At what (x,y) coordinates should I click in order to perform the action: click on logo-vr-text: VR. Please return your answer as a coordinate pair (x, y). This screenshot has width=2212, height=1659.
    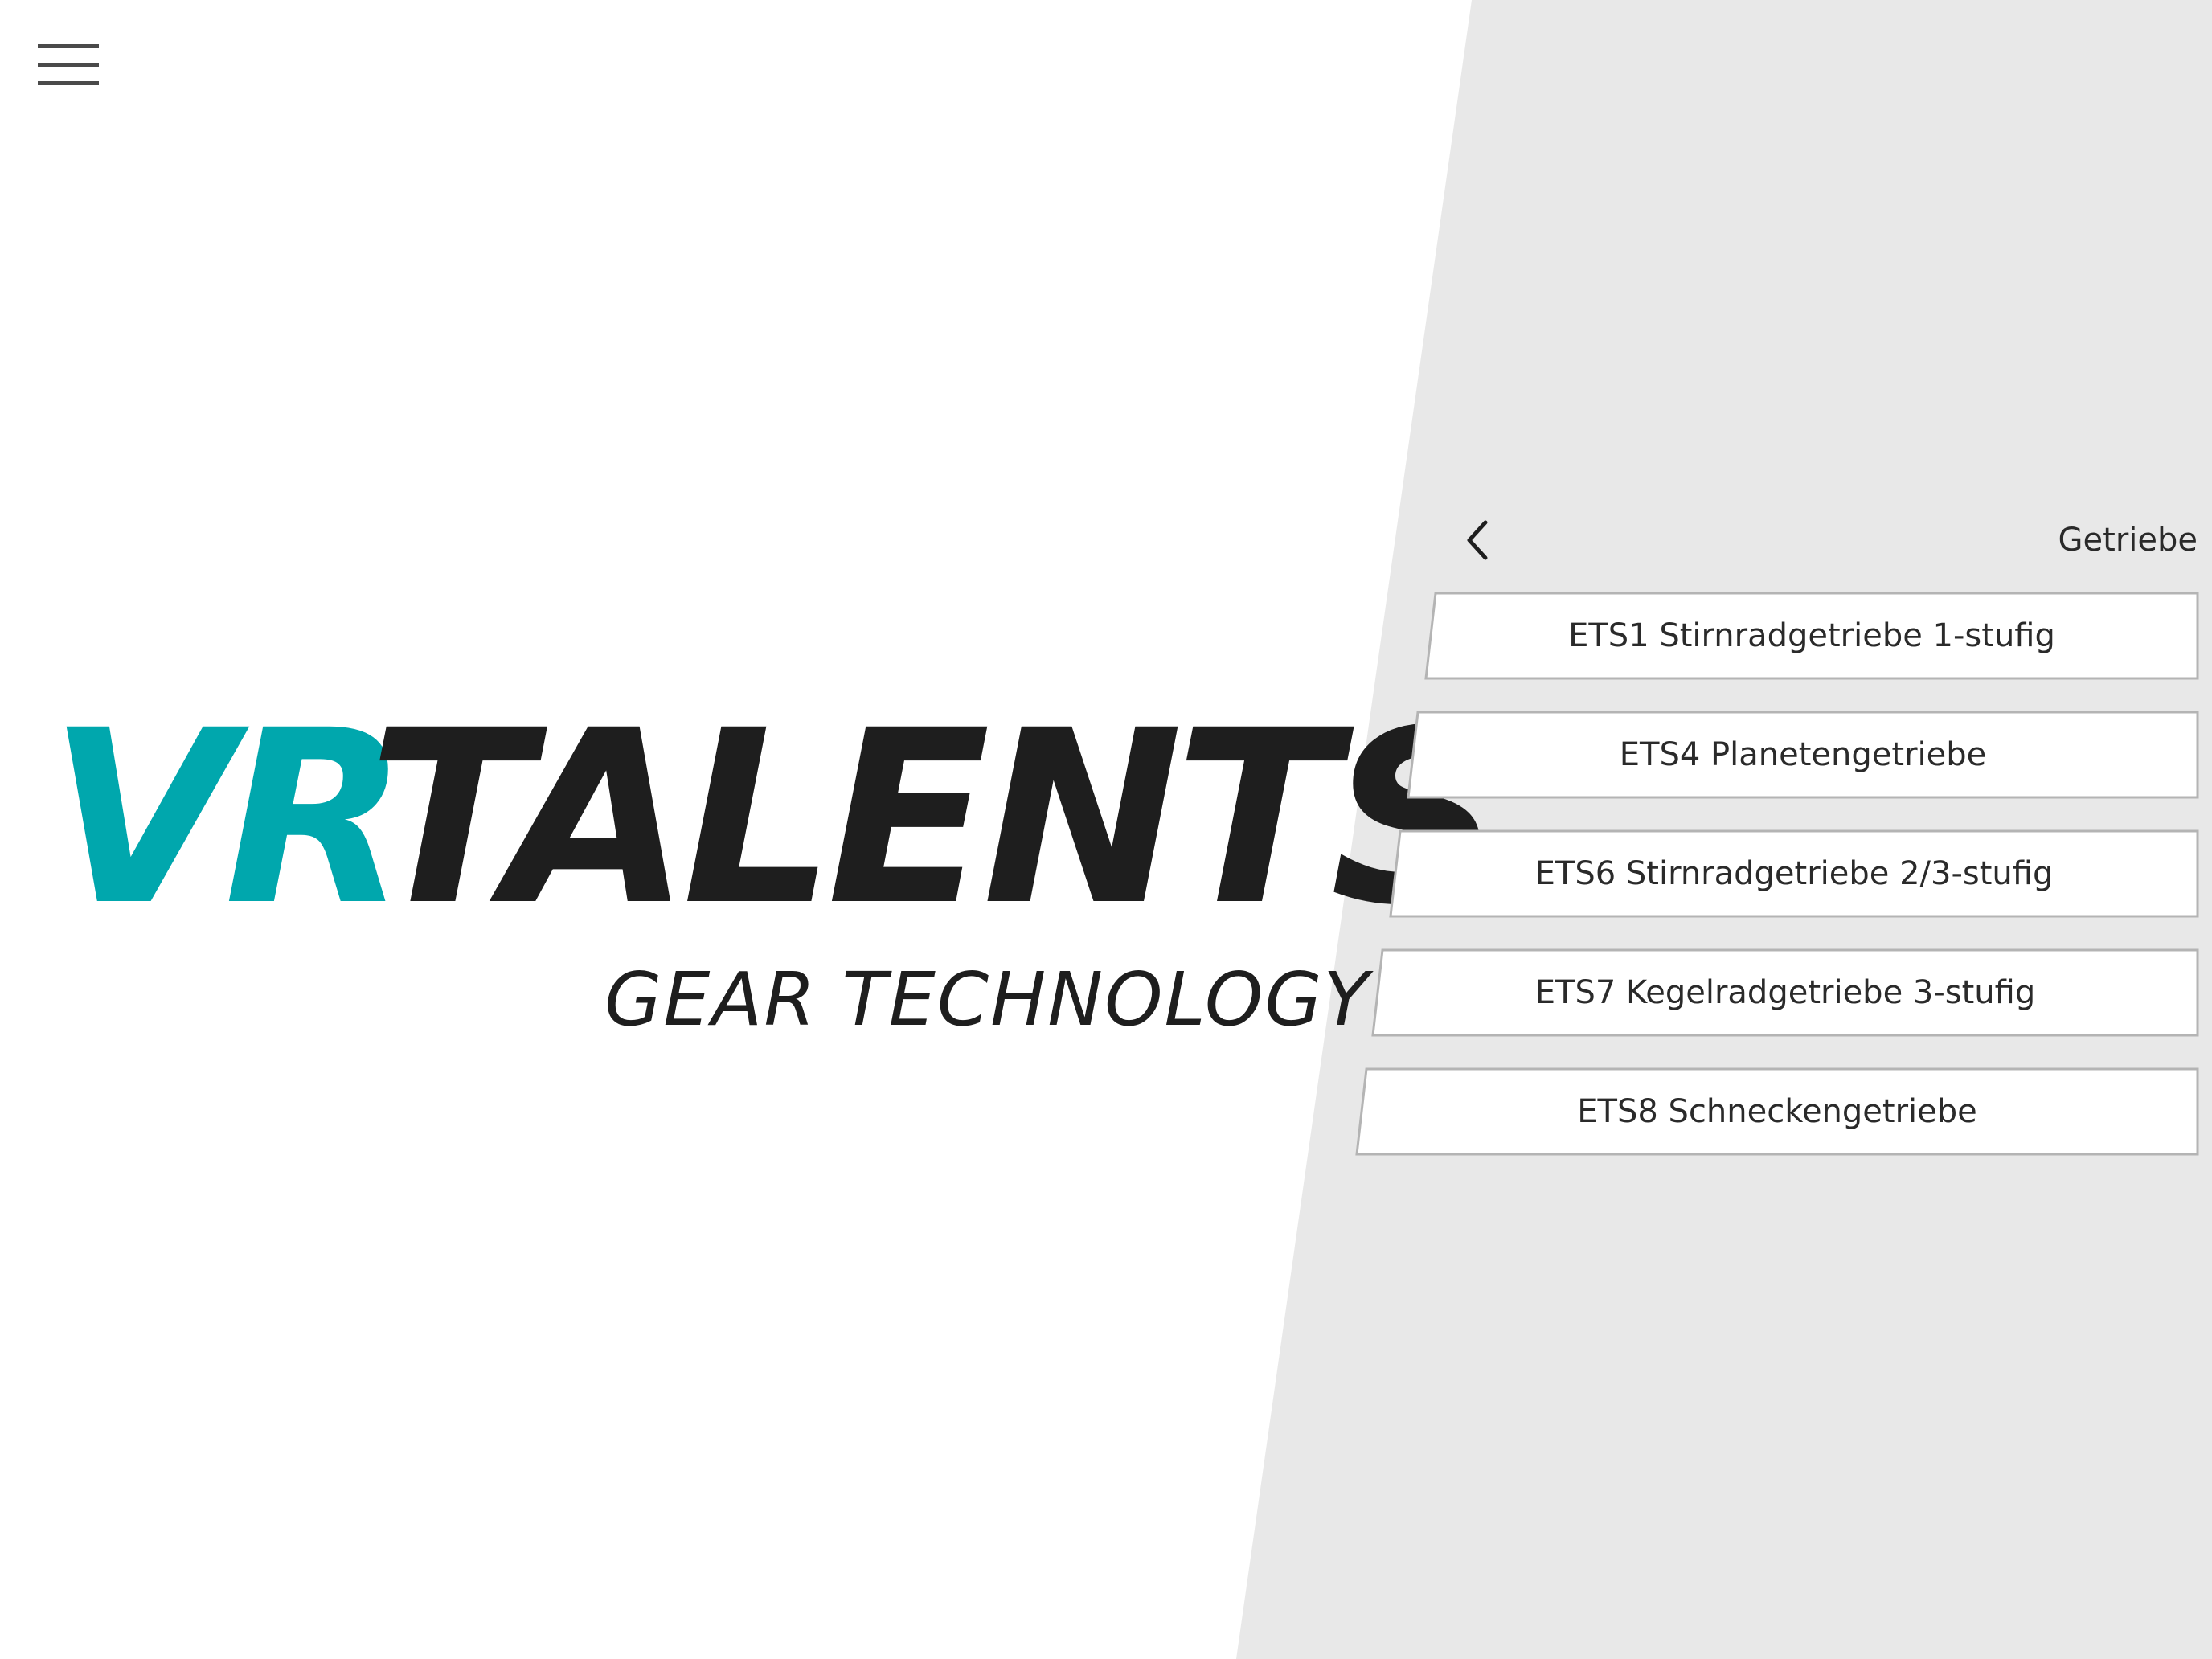
    Looking at the image, I should click on (228, 818).